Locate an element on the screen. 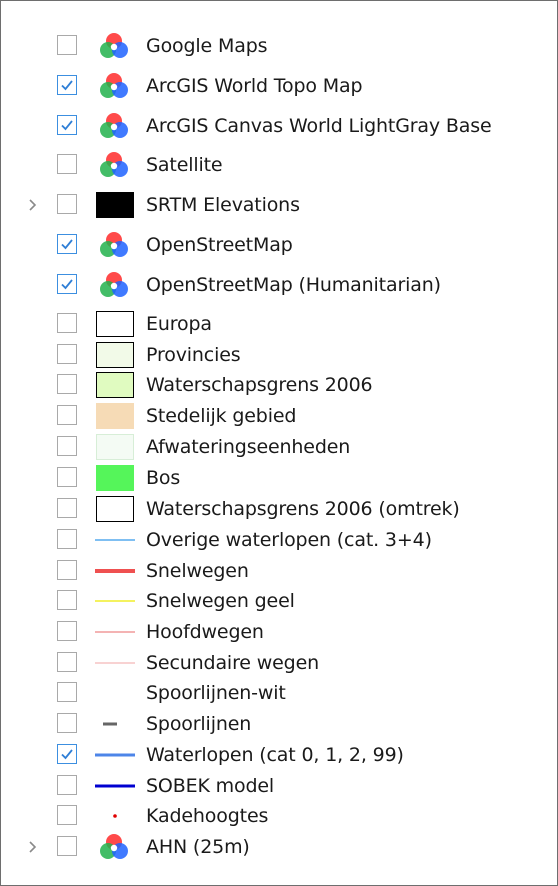 This screenshot has height=886, width=558. layer-label: Snelwegen is located at coordinates (197, 571).